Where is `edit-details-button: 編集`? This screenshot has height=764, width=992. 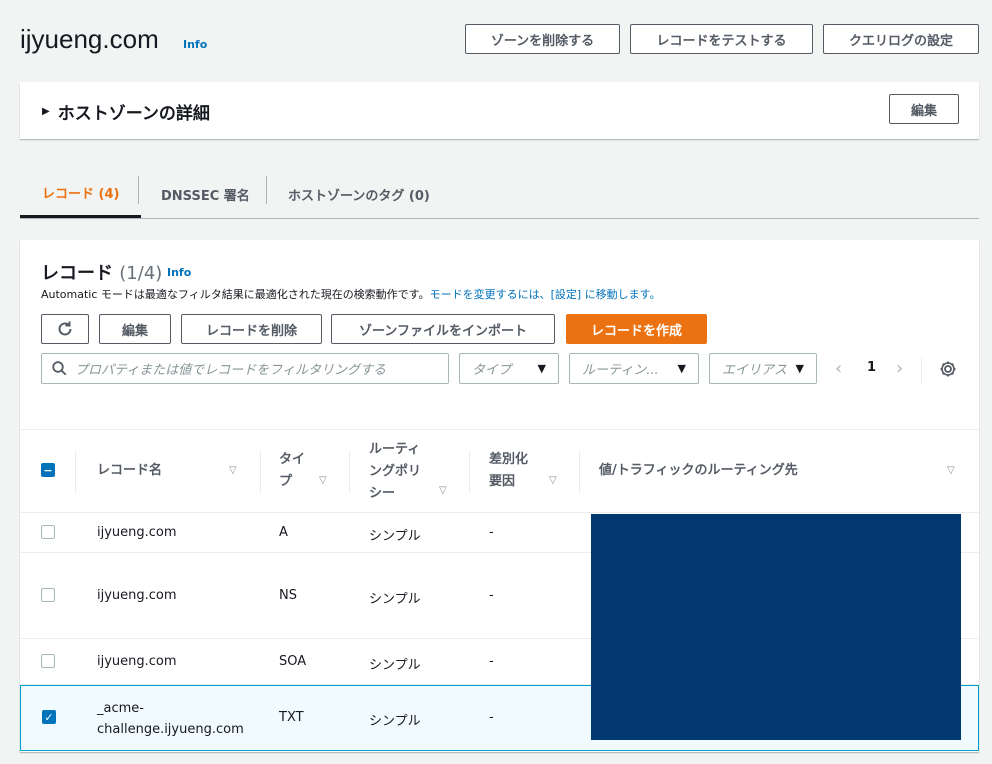
edit-details-button: 編集 is located at coordinates (924, 109).